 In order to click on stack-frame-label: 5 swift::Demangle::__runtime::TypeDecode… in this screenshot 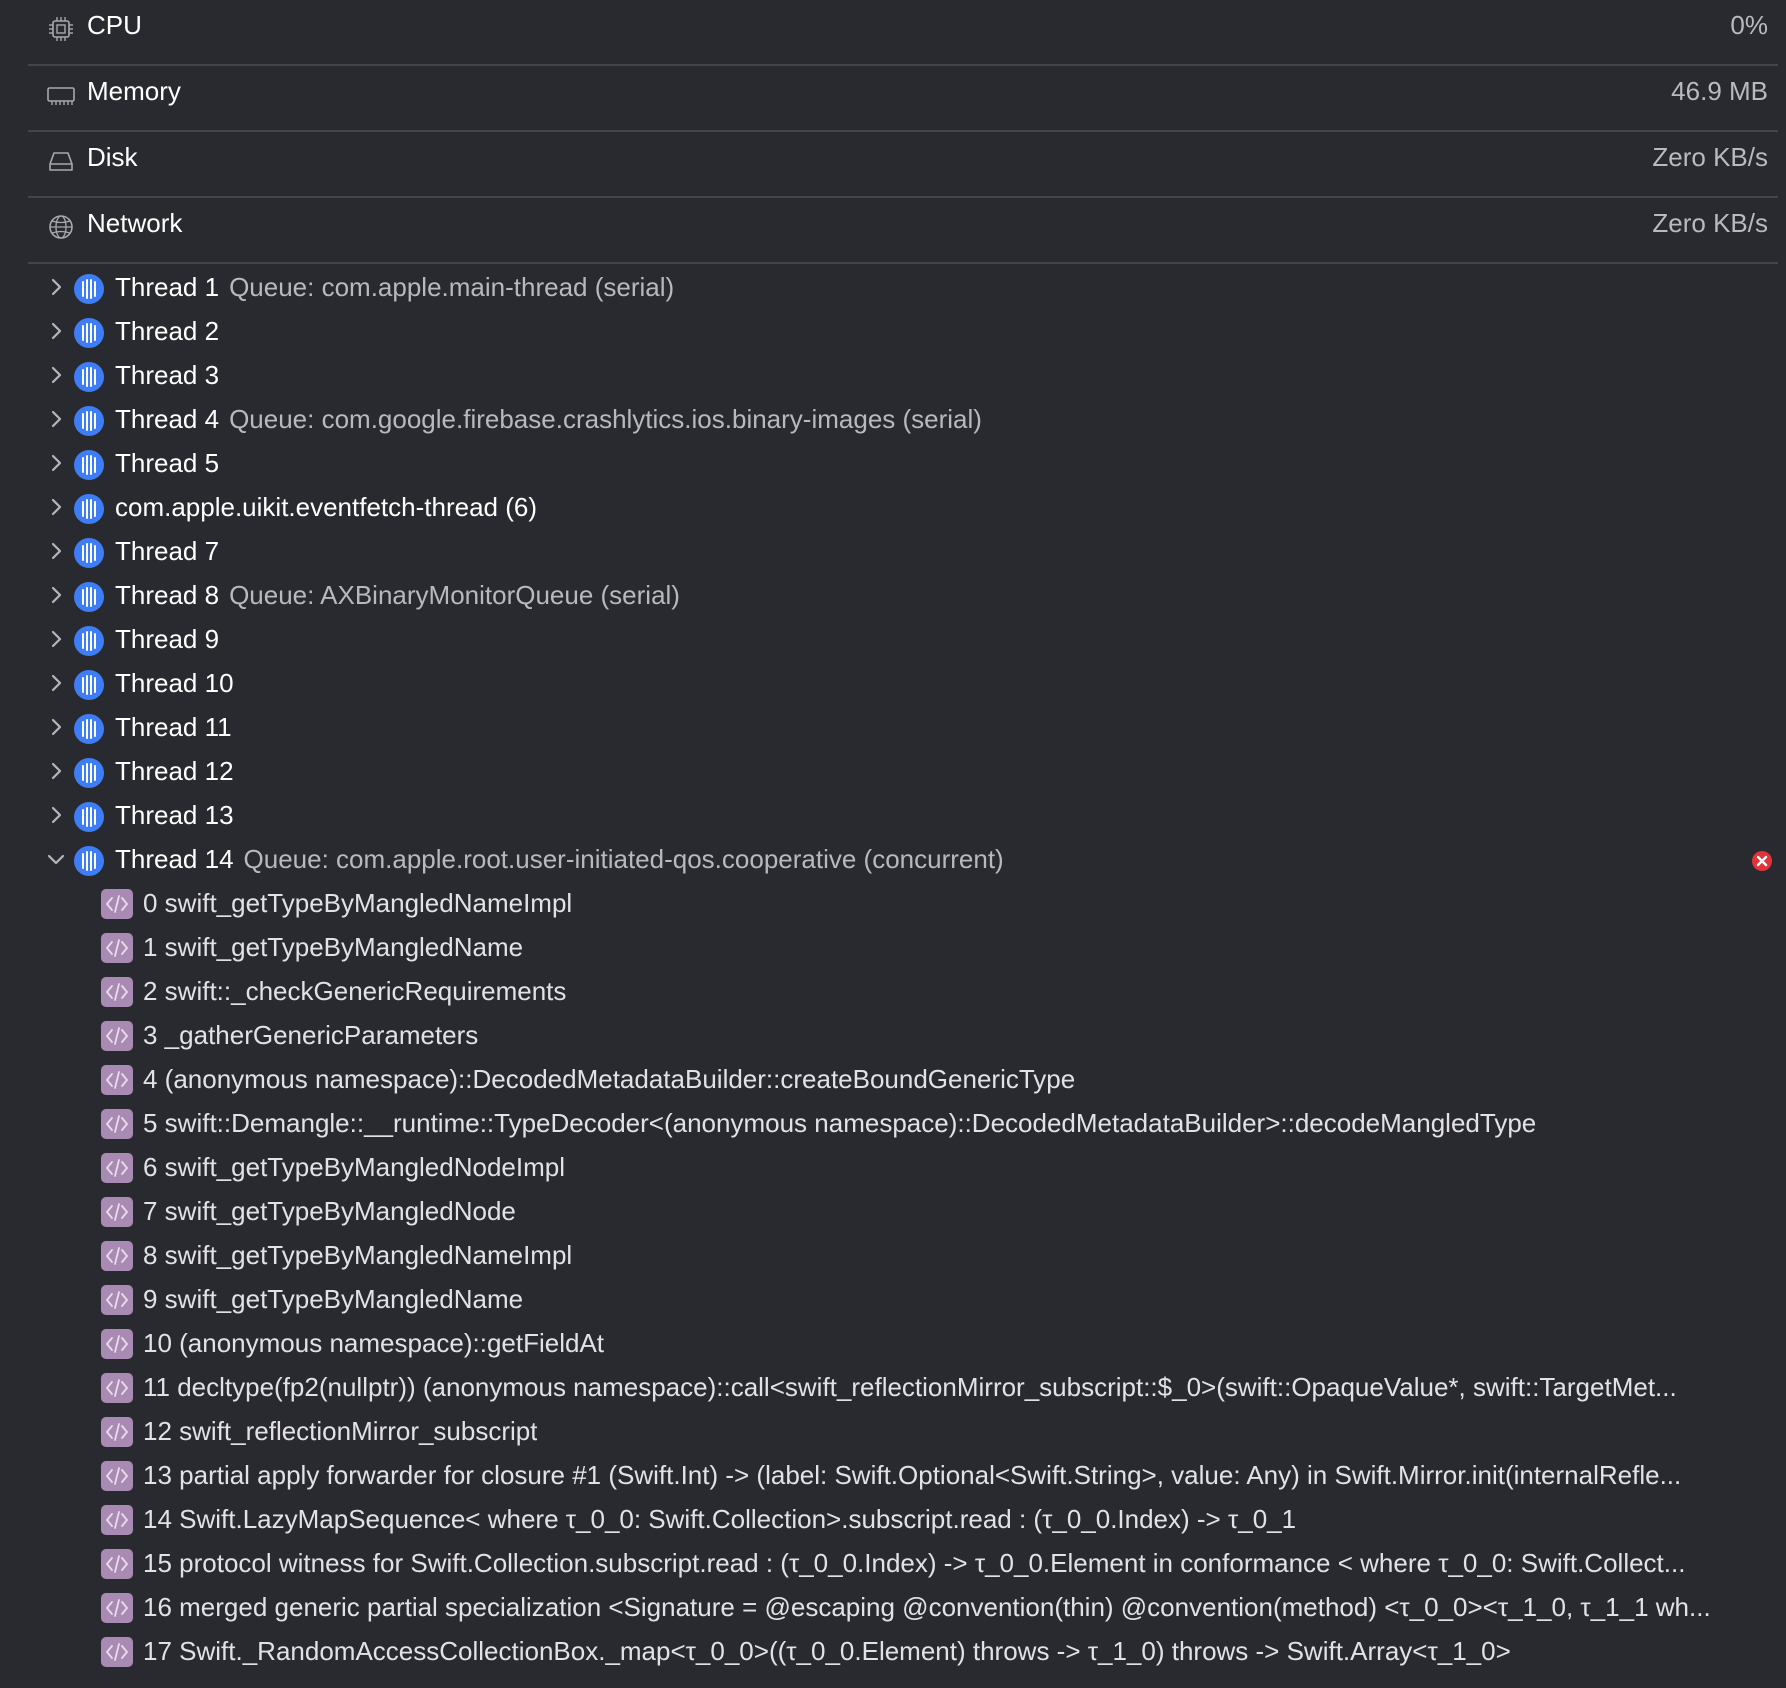, I will do `click(840, 1123)`.